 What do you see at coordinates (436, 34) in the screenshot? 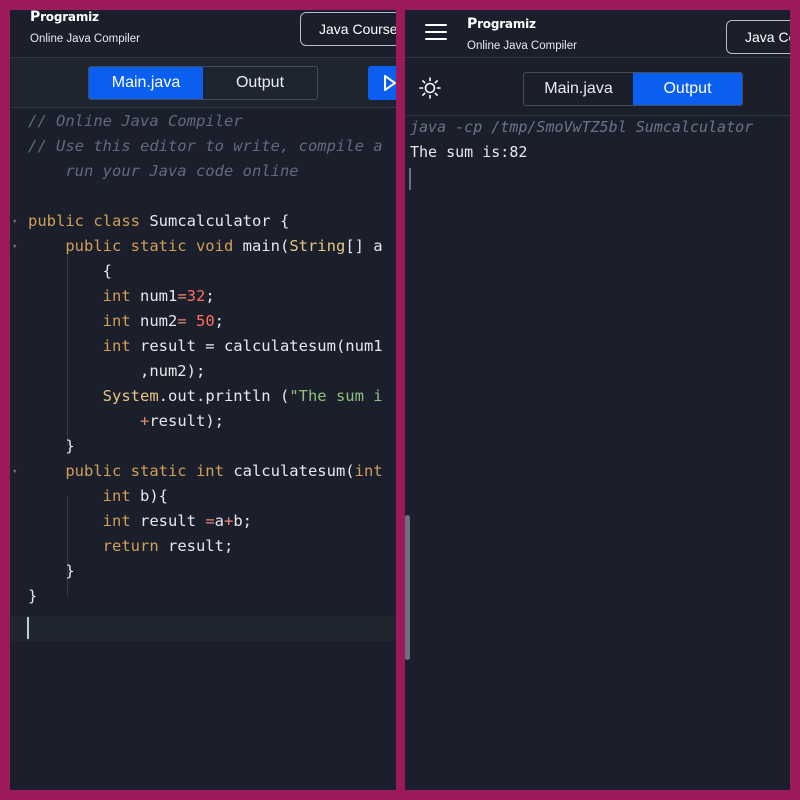
I see `hamburger-icon` at bounding box center [436, 34].